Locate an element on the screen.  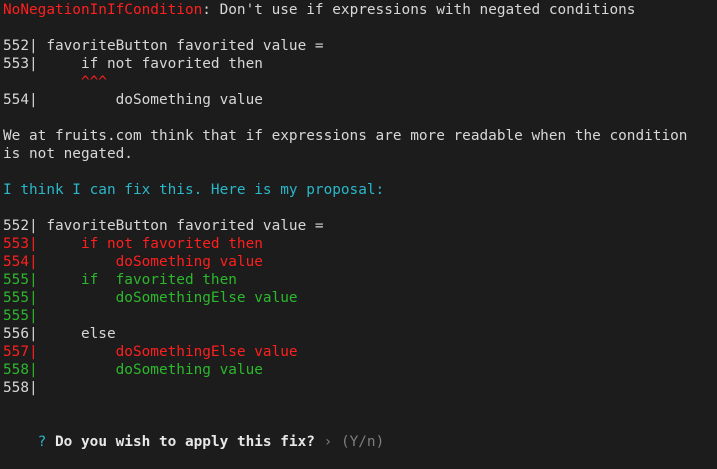
terminal-line: 558| is located at coordinates (360, 388).